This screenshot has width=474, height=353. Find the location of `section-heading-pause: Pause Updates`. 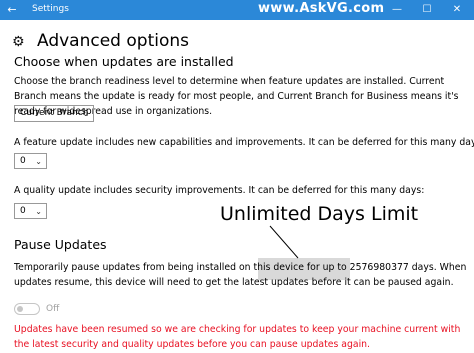

section-heading-pause: Pause Updates is located at coordinates (60, 244).